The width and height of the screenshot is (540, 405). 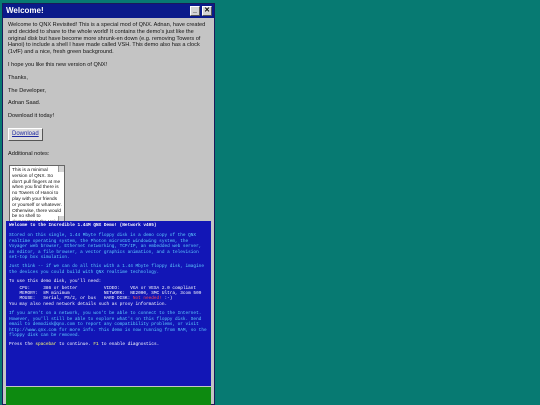 What do you see at coordinates (58, 64) in the screenshot?
I see `hope-text: I hope you like this new version of QNX!` at bounding box center [58, 64].